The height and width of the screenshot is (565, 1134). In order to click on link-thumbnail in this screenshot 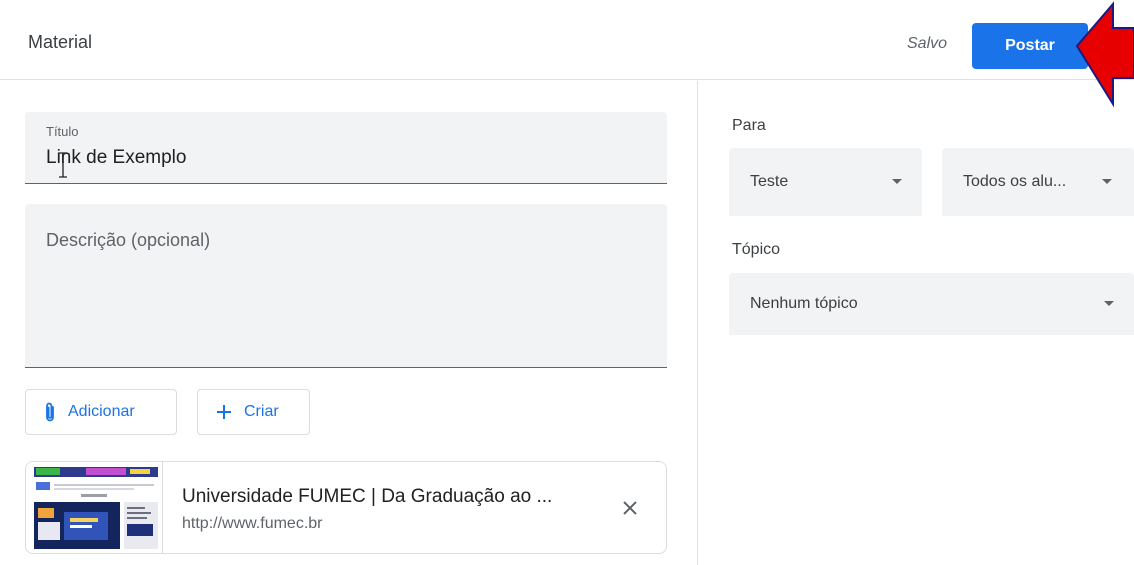, I will do `click(94, 507)`.